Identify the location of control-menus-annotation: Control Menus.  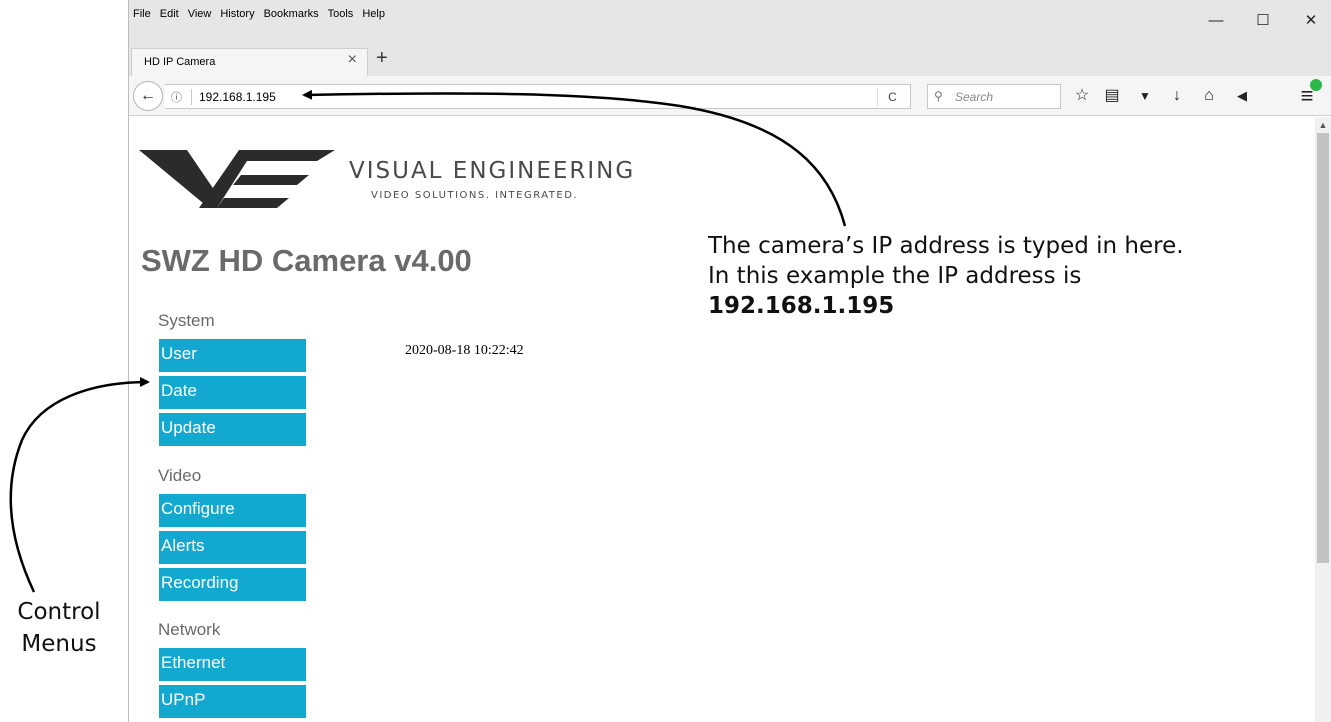
(59, 628).